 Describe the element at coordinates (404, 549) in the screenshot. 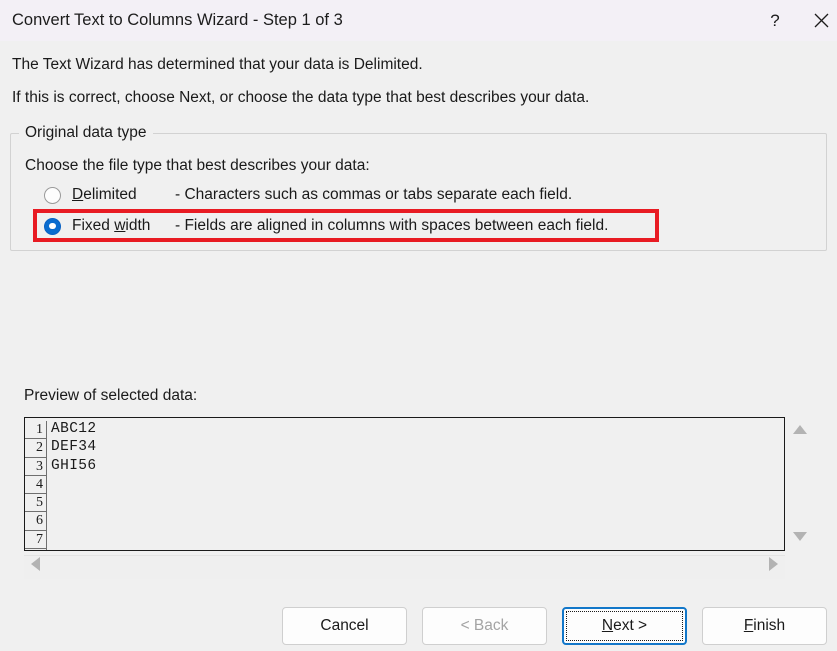

I see `preview-row` at that location.